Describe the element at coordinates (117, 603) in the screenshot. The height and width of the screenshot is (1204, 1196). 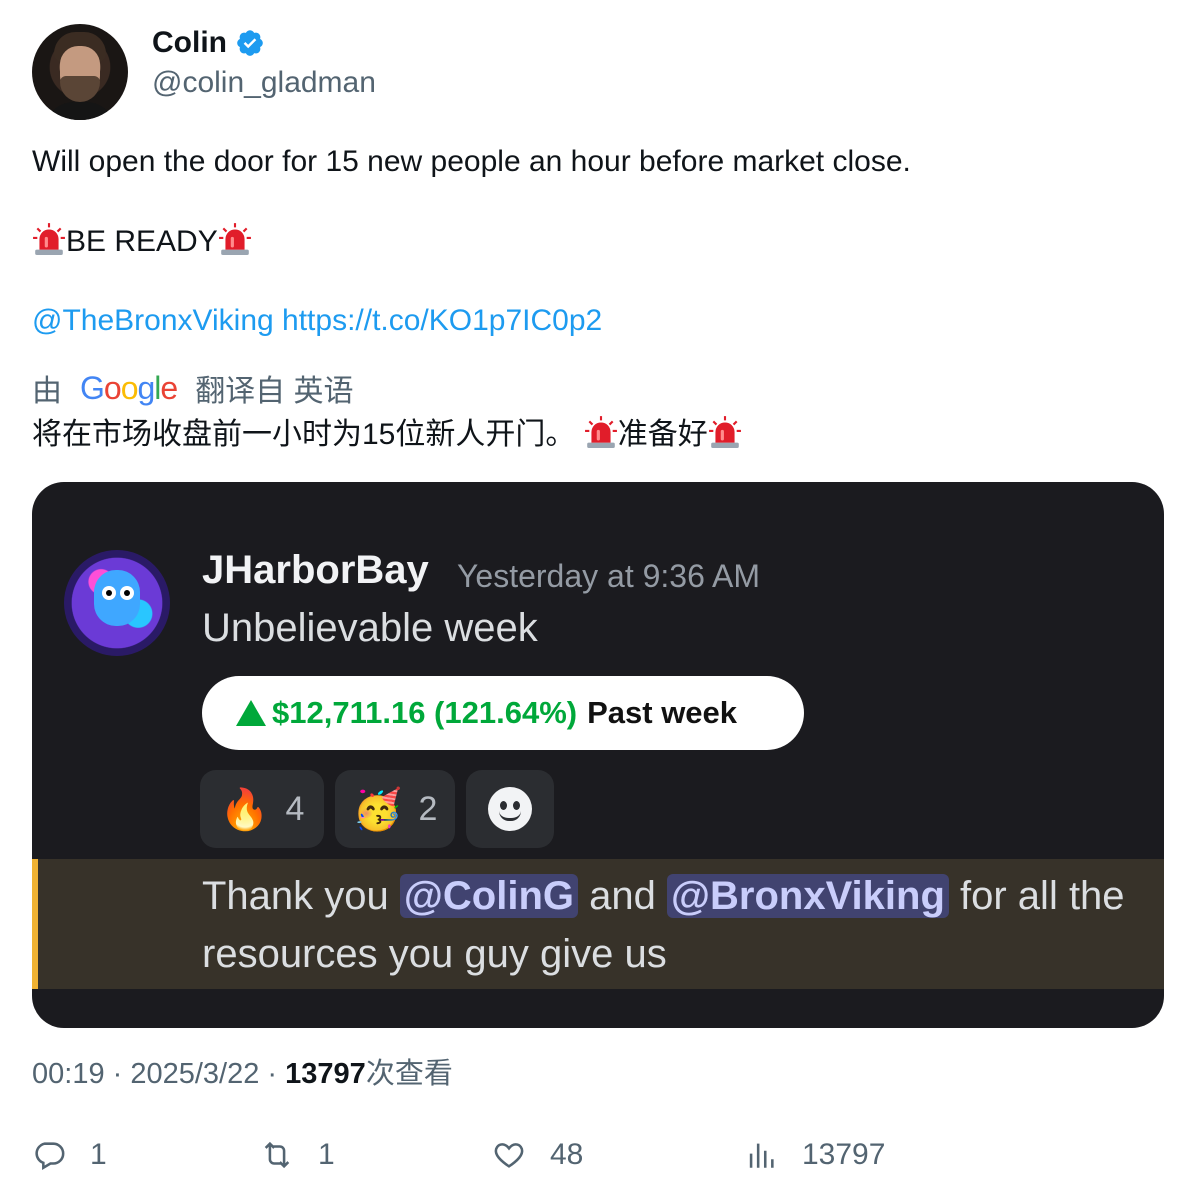
I see `discord-user-avatar` at that location.